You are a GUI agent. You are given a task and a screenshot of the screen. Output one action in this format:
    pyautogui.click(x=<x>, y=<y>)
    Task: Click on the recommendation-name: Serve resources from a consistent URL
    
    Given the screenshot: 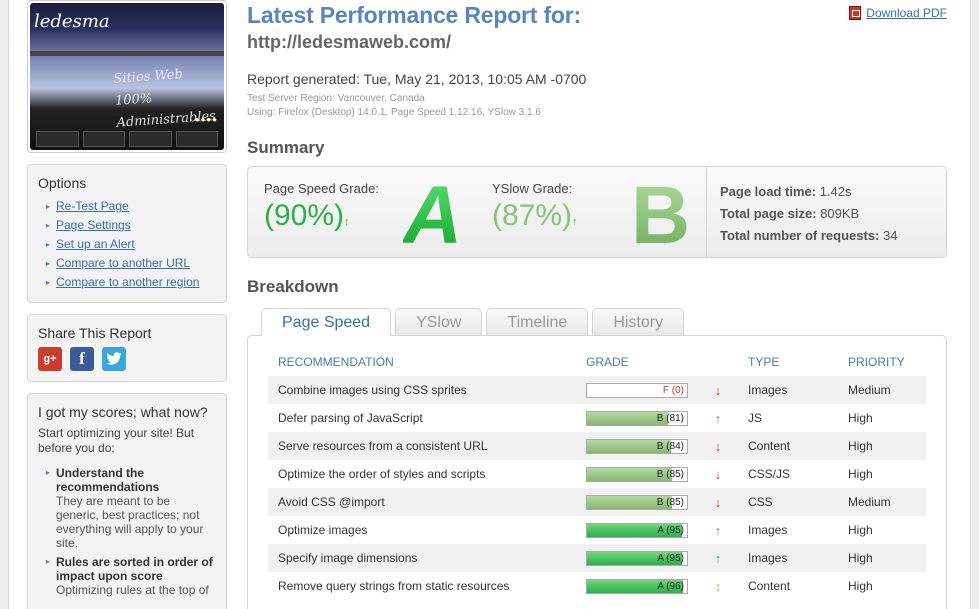 What is the action you would take?
    pyautogui.click(x=422, y=446)
    